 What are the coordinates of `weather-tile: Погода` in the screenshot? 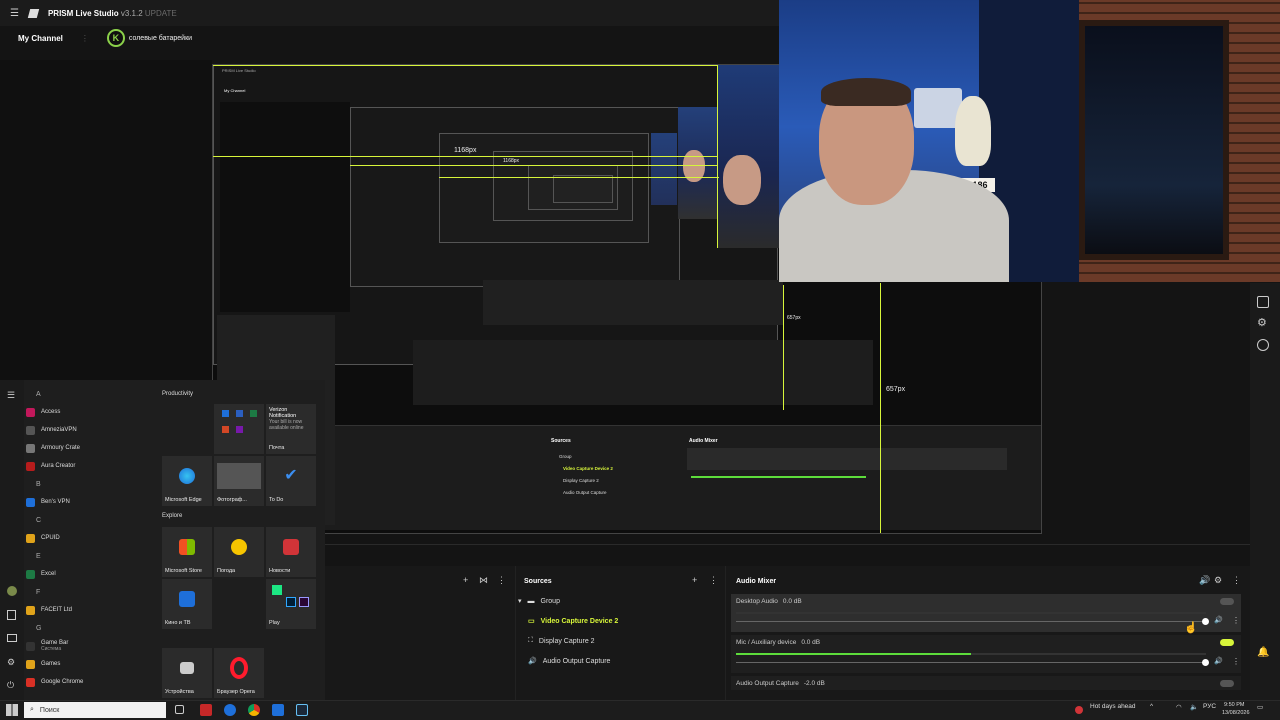 It's located at (239, 552).